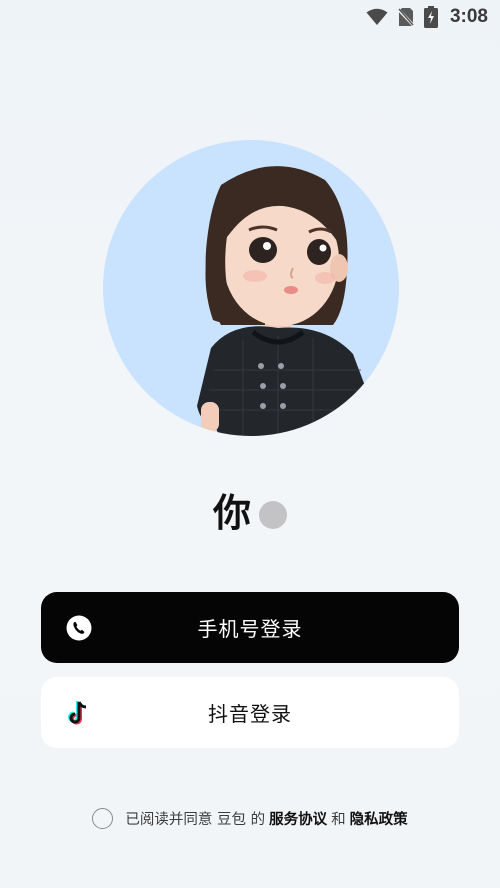 This screenshot has width=500, height=888. What do you see at coordinates (298, 818) in the screenshot?
I see `terms-of-service-link: 服务协议` at bounding box center [298, 818].